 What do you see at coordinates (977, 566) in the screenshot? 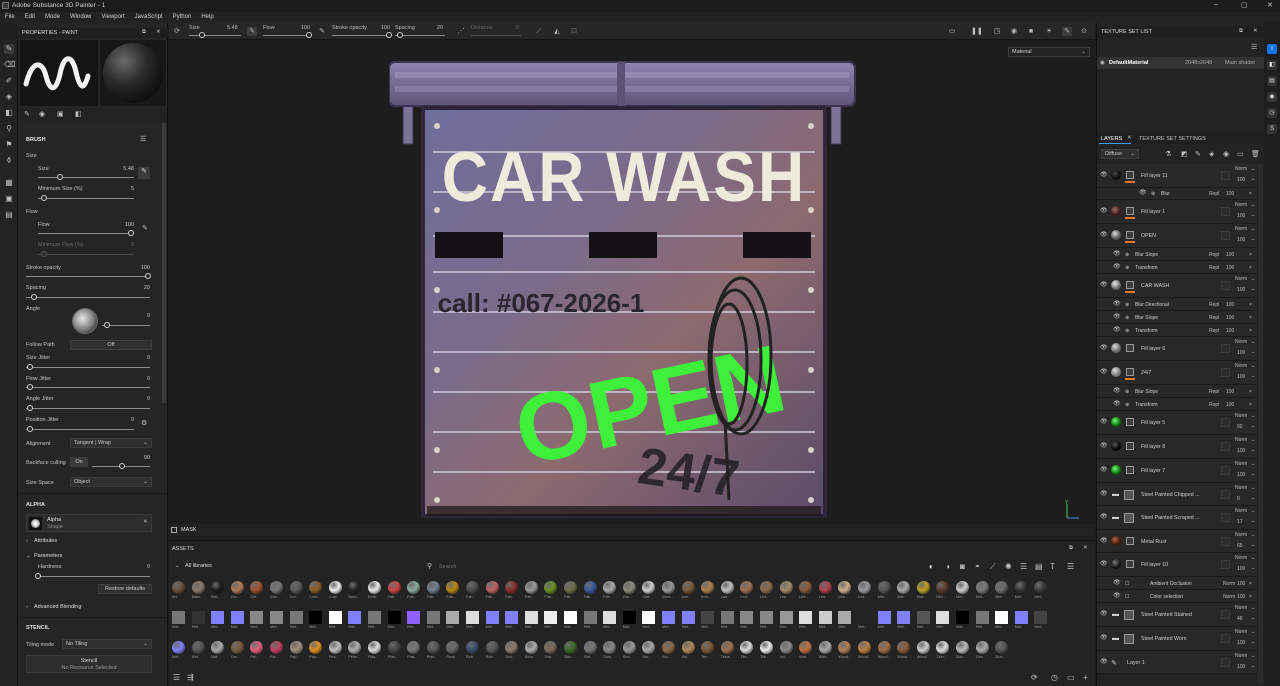
I see `filter-filters-icon: ◓` at bounding box center [977, 566].